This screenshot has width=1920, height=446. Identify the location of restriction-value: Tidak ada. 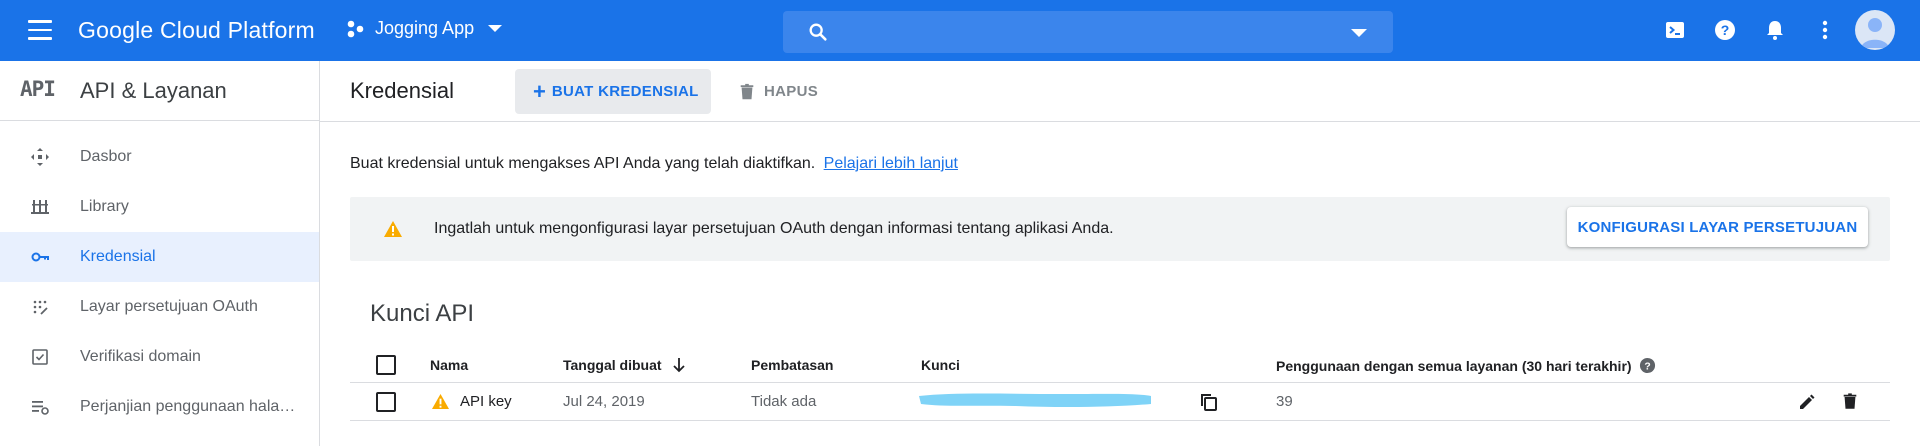
(784, 401).